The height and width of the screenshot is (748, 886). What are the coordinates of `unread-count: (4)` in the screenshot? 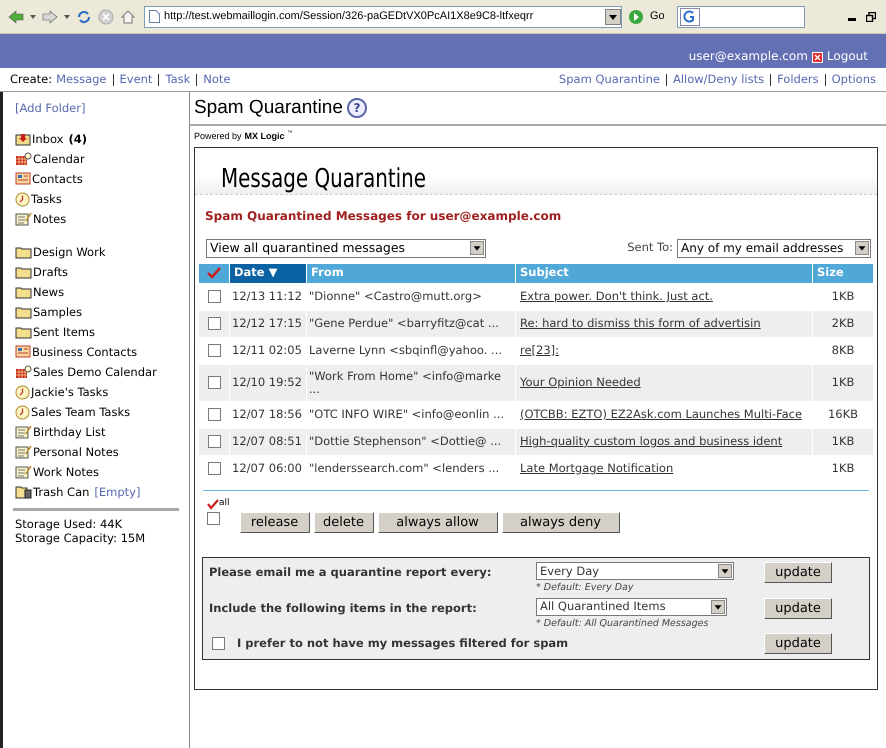 It's located at (77, 139).